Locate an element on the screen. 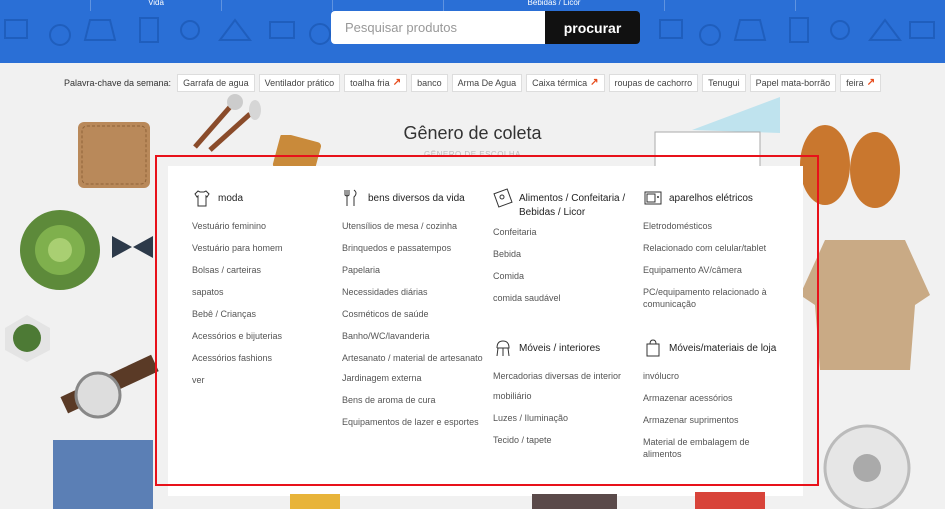 This screenshot has width=945, height=509. keyword-chip: Ventilador prático is located at coordinates (299, 83).